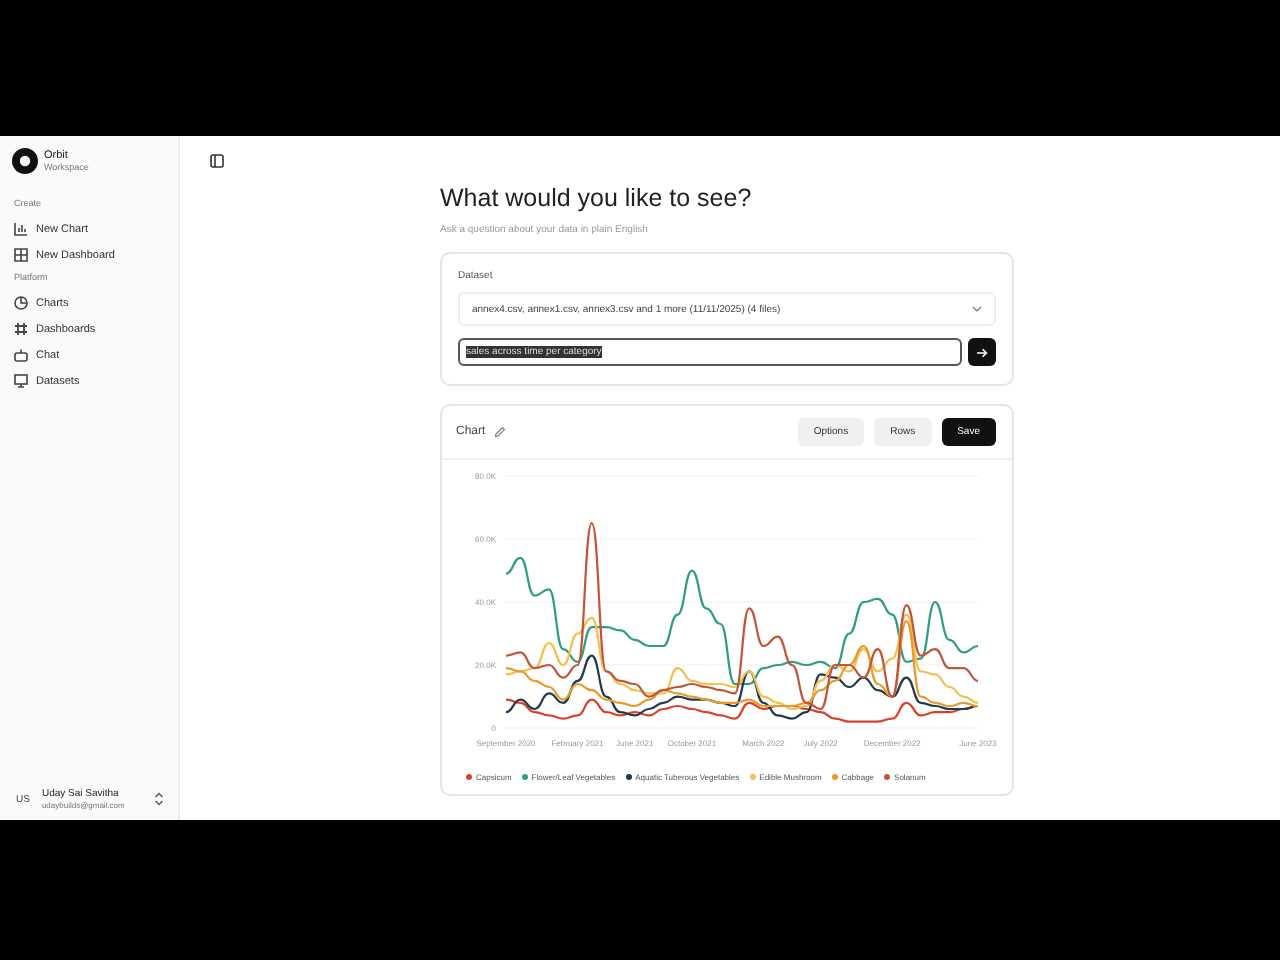 Image resolution: width=1280 pixels, height=960 pixels. I want to click on page-heading: What would you like to see?, so click(597, 198).